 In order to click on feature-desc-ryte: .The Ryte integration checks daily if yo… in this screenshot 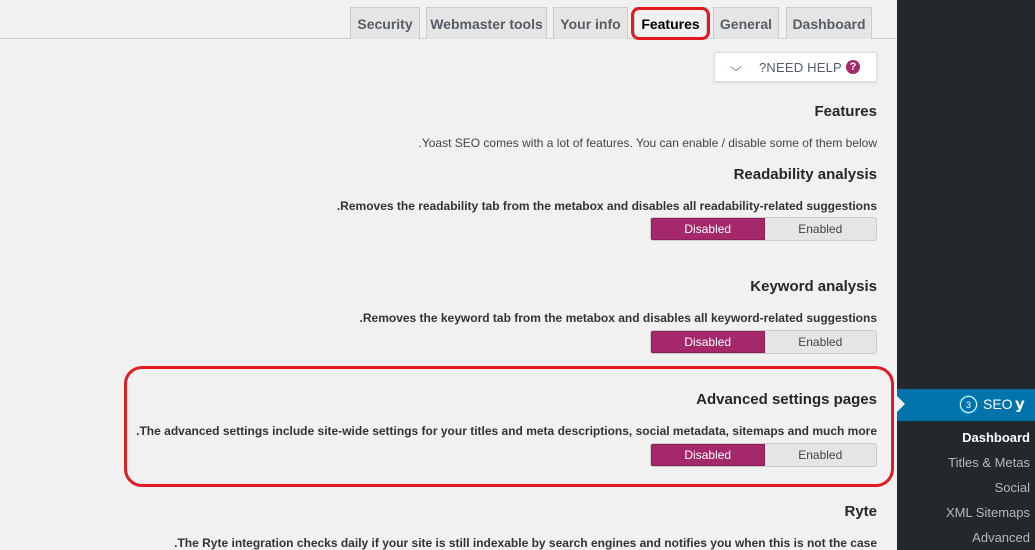, I will do `click(525, 543)`.